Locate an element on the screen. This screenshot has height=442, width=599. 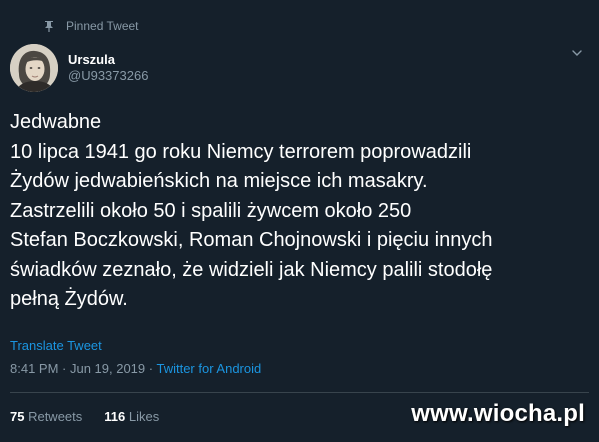
watermark: www.wiocha.pl is located at coordinates (498, 413).